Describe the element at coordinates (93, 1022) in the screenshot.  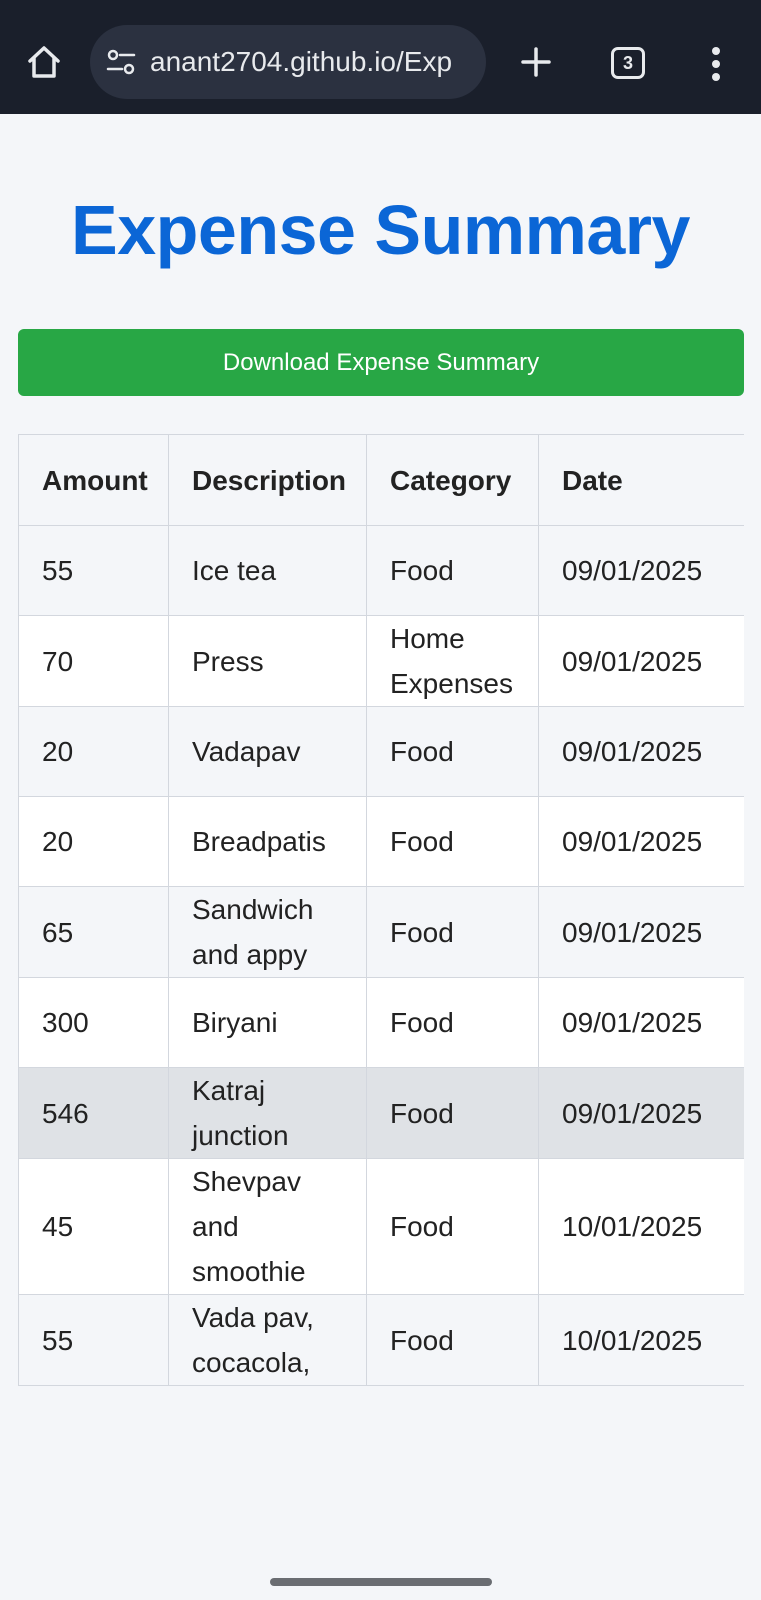
I see `cell-amount: 300` at that location.